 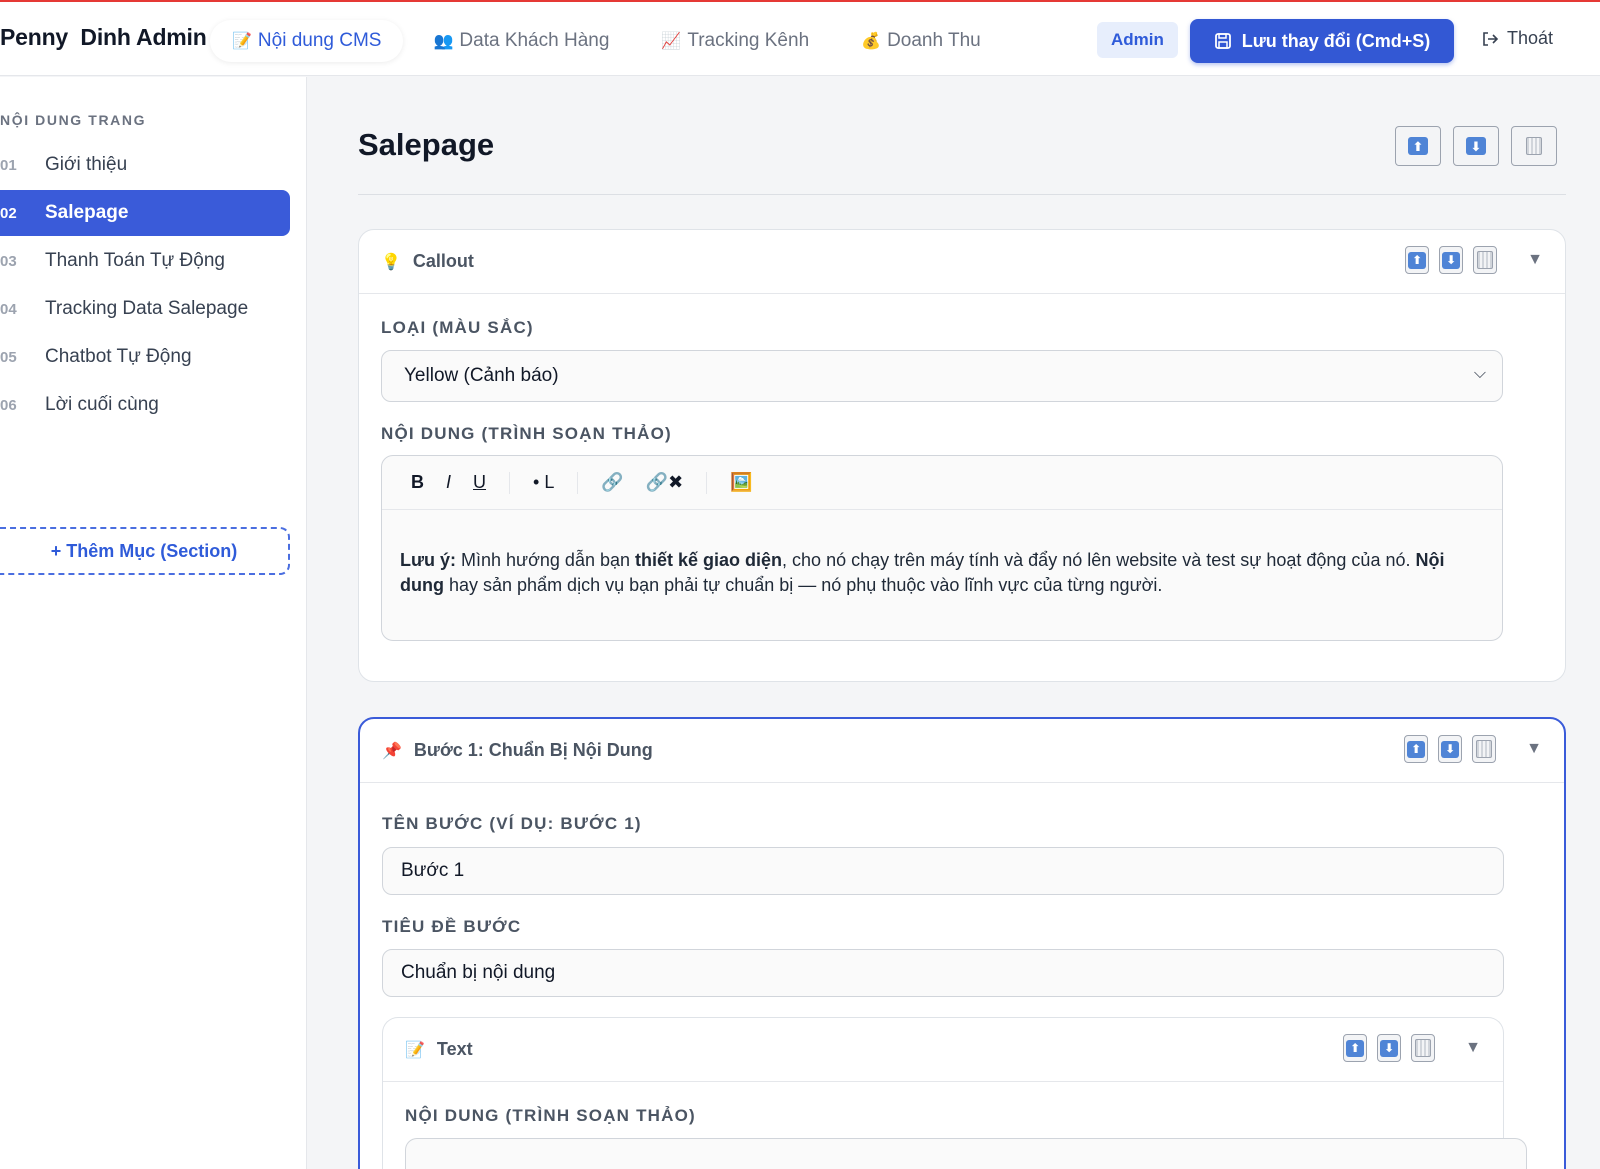 What do you see at coordinates (452, 926) in the screenshot?
I see `step-heading-label: TIÊU ĐỀ BƯỚC` at bounding box center [452, 926].